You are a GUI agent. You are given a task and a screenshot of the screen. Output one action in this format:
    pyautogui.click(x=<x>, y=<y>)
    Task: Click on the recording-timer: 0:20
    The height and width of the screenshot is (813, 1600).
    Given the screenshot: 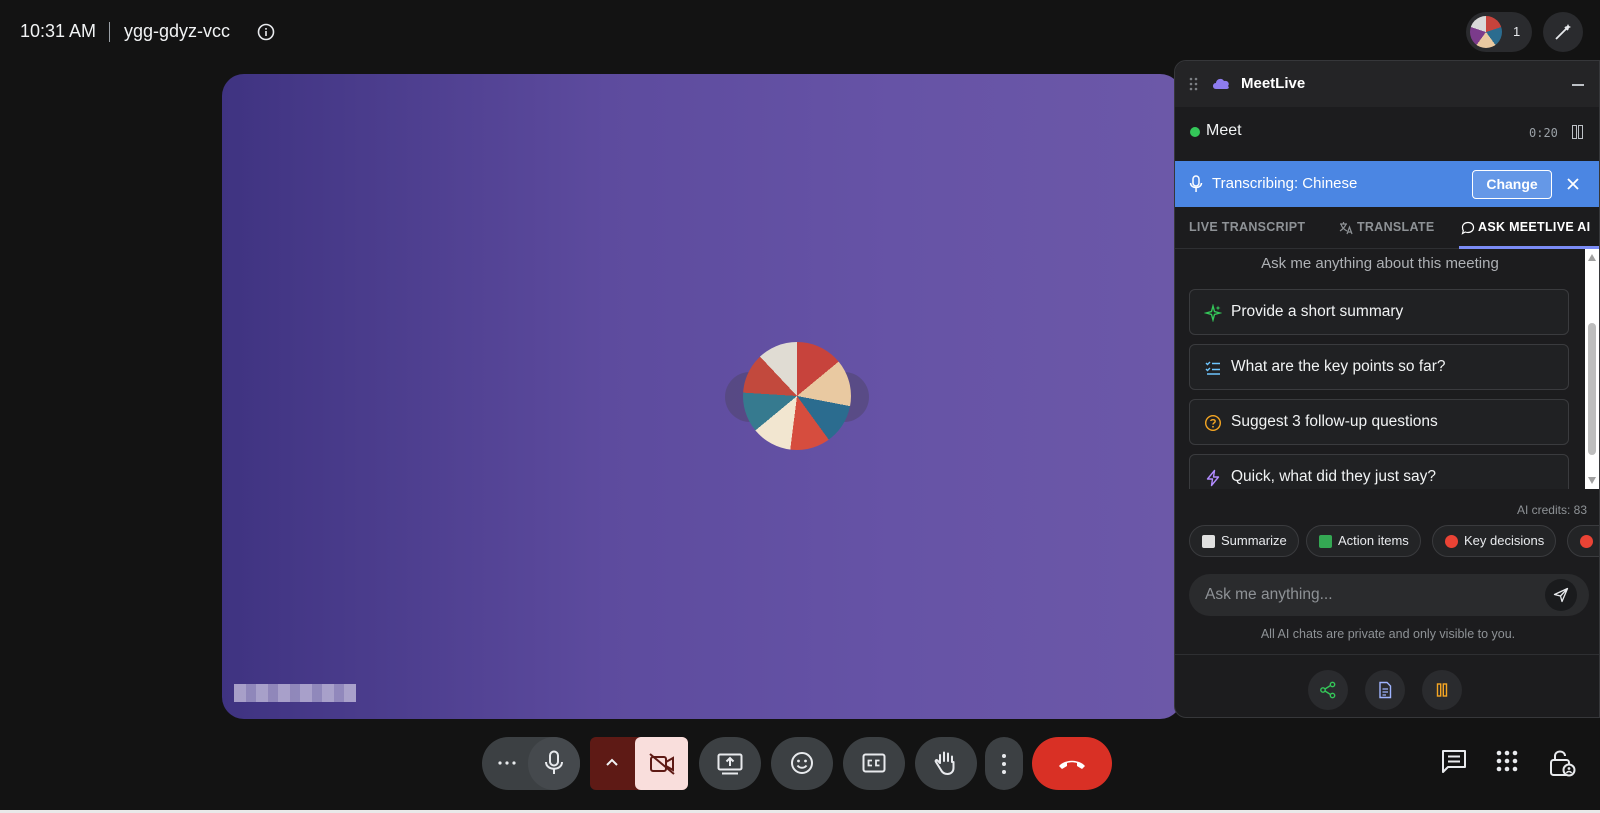 What is the action you would take?
    pyautogui.click(x=1543, y=133)
    